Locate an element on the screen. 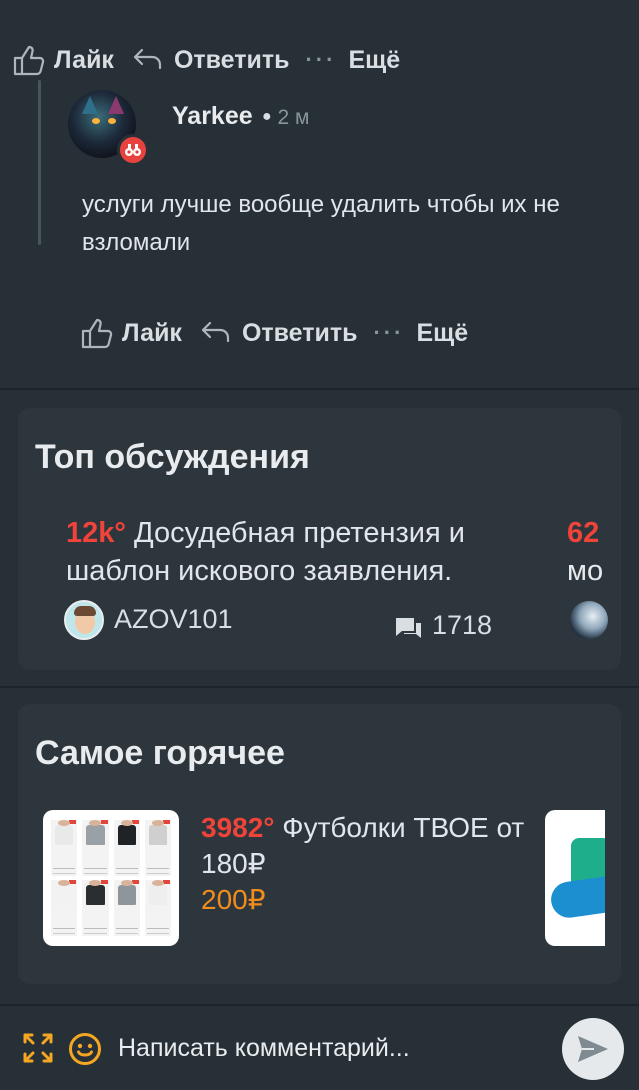  prev-like-label: Лайк is located at coordinates (84, 59).